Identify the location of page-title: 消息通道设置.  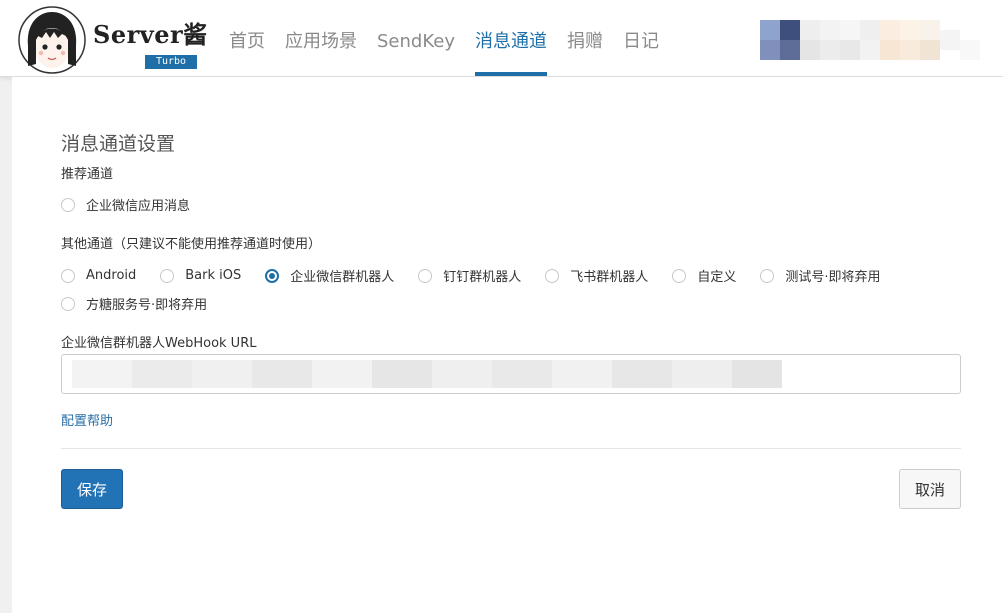
(118, 144).